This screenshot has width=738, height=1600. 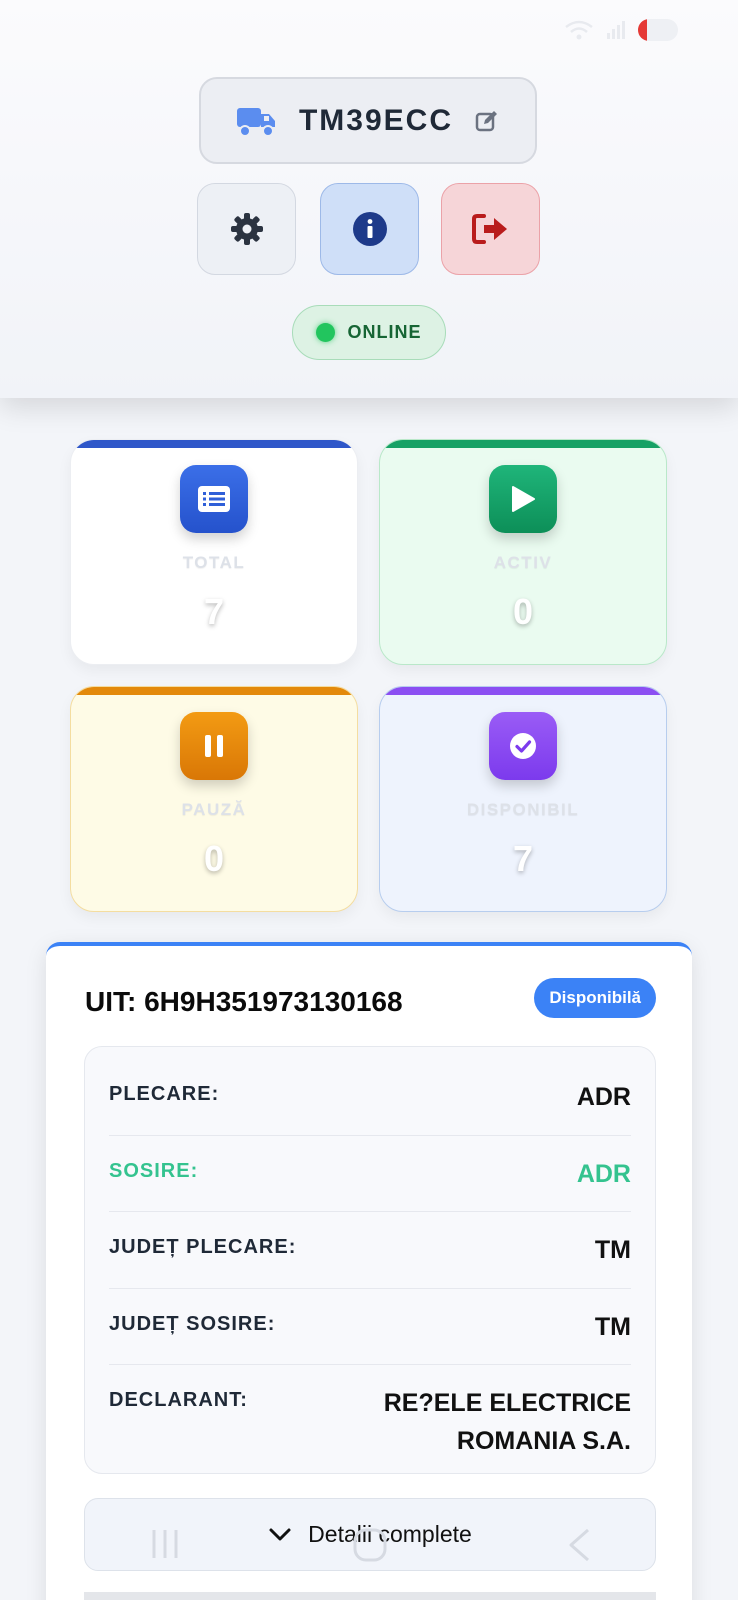 I want to click on status-badge: Disponibilă, so click(x=595, y=998).